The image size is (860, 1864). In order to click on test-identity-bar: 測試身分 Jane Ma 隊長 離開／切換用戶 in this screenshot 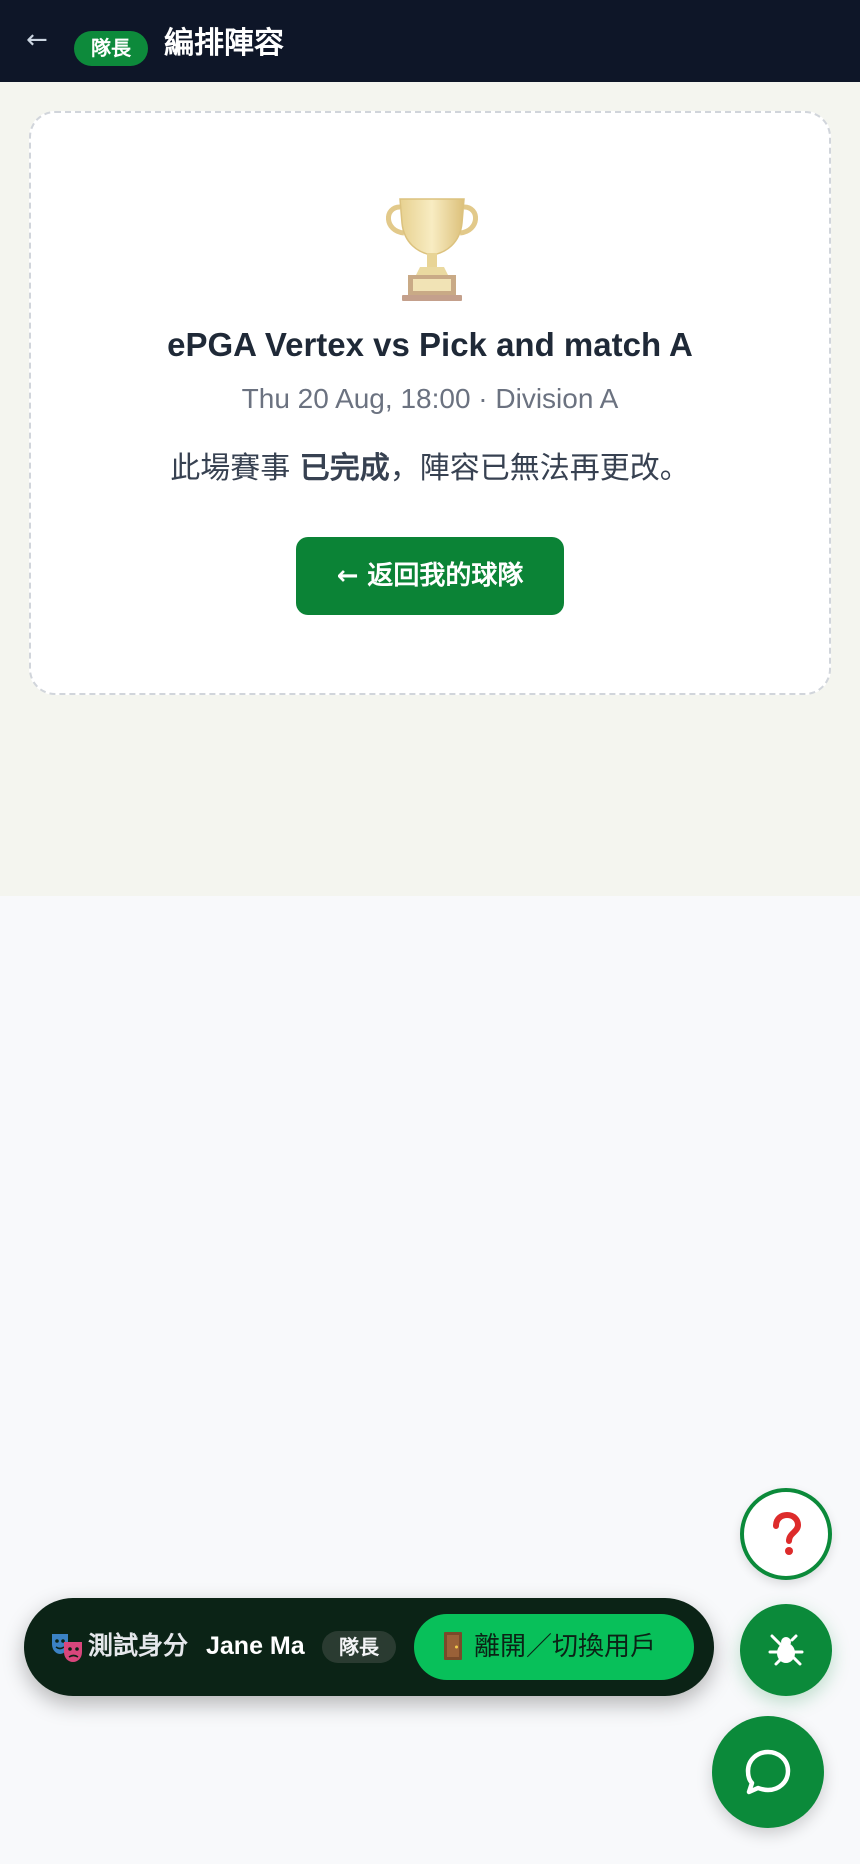, I will do `click(369, 1647)`.